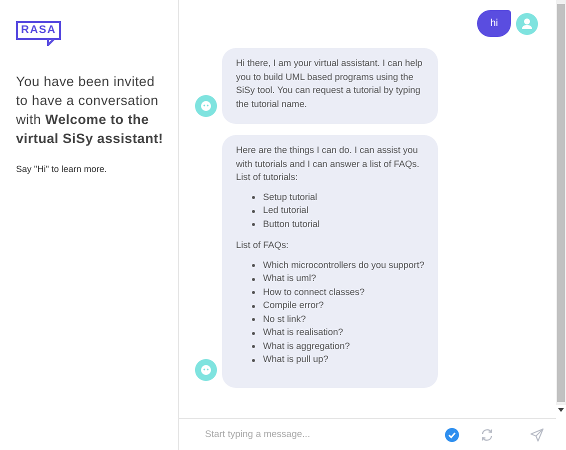 The image size is (566, 450). I want to click on invitation-text: You have been invited to have a conversation with Welcome to the virtual SiSy assistant!, so click(90, 110).